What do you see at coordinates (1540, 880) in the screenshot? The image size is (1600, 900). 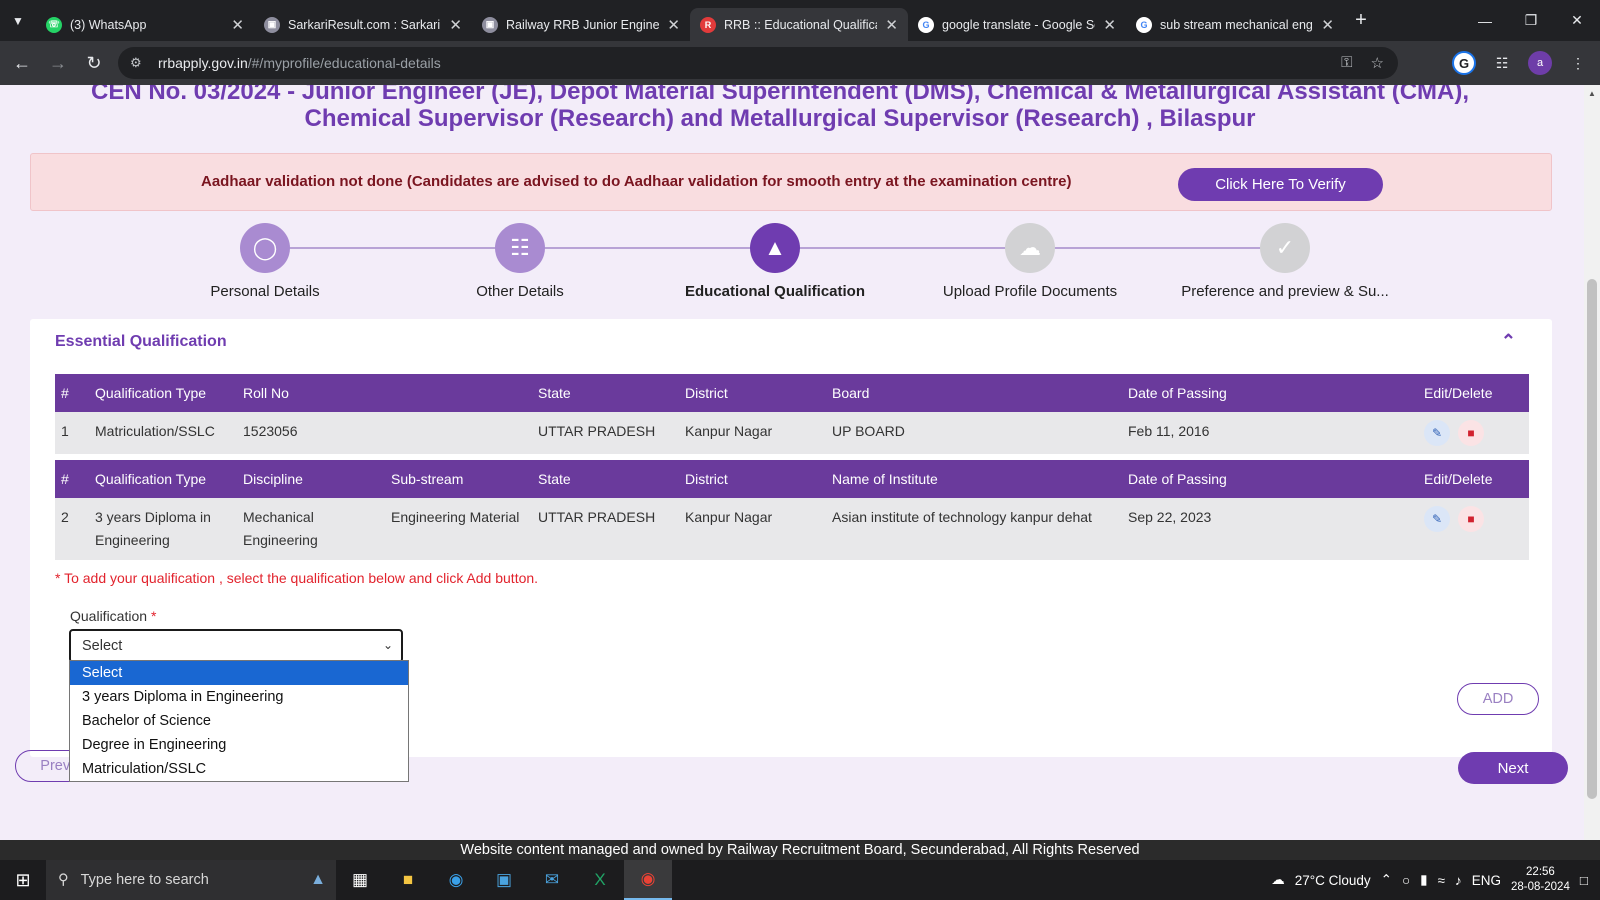 I see `clock: 22:56 28-08-2024` at bounding box center [1540, 880].